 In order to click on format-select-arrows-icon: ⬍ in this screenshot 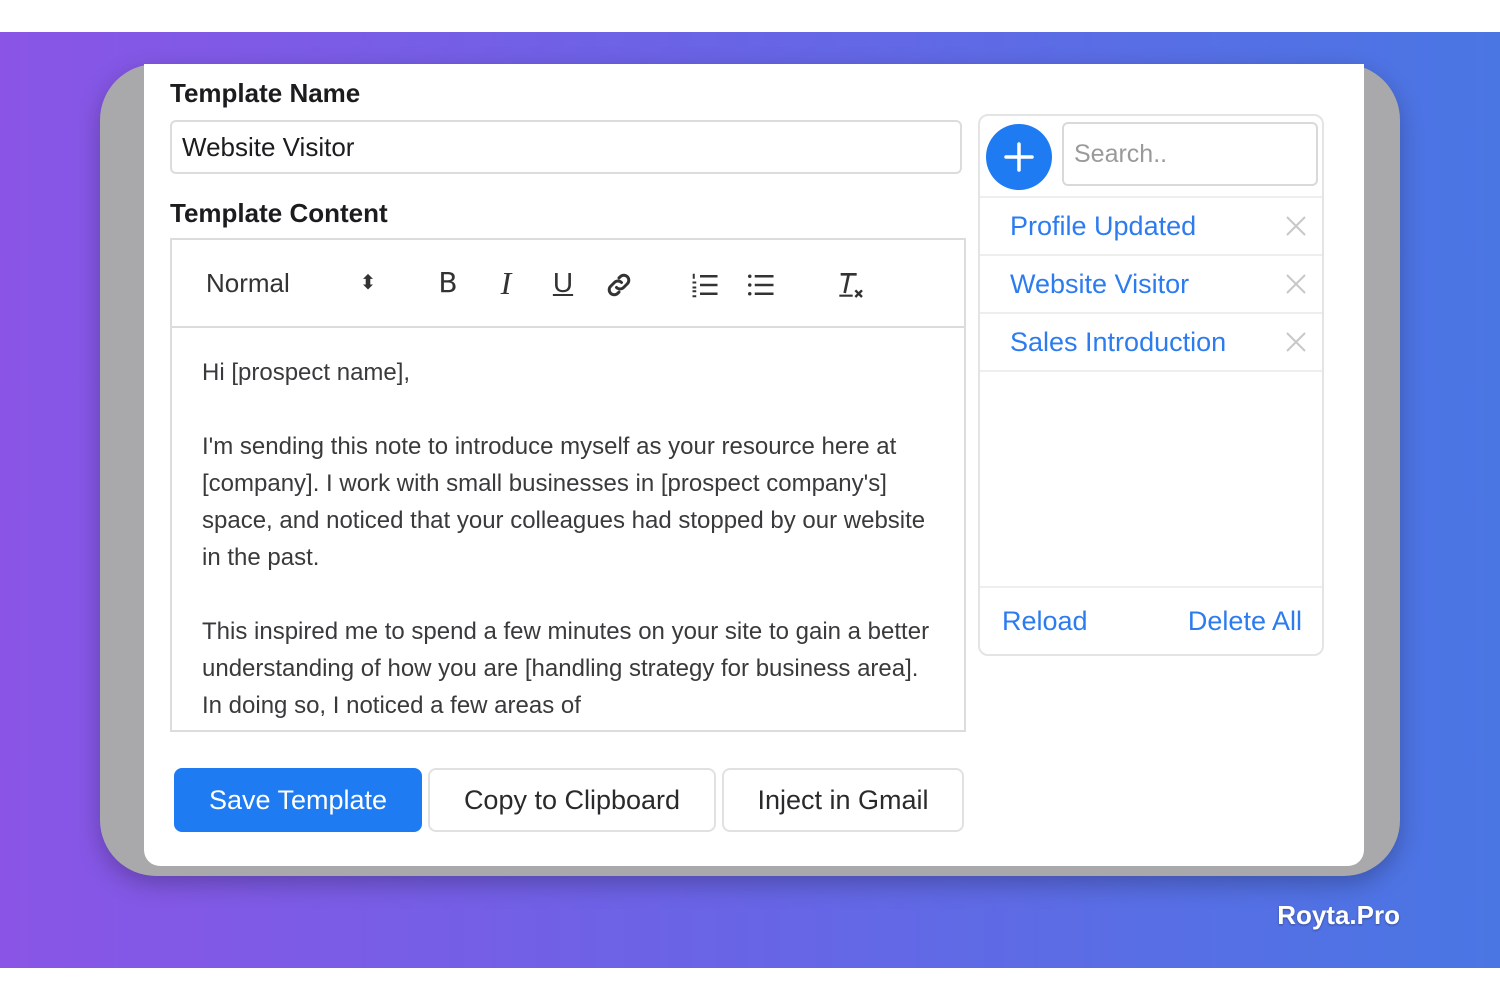, I will do `click(368, 283)`.